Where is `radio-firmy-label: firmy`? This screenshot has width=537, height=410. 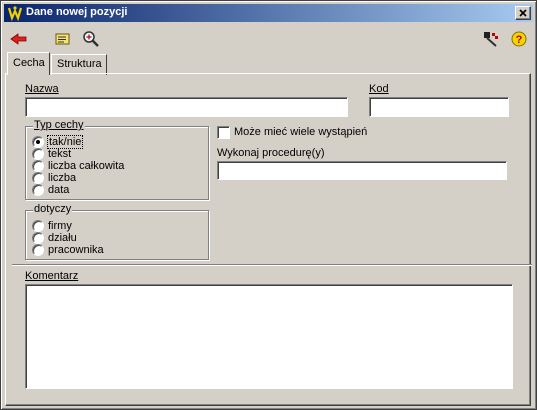 radio-firmy-label: firmy is located at coordinates (60, 226).